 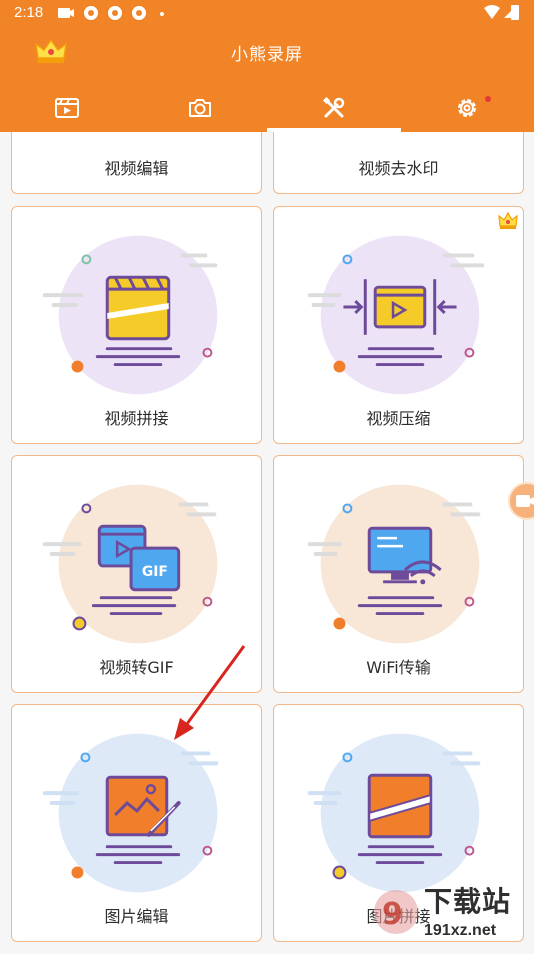 I want to click on settings-tab-icon, so click(x=467, y=108).